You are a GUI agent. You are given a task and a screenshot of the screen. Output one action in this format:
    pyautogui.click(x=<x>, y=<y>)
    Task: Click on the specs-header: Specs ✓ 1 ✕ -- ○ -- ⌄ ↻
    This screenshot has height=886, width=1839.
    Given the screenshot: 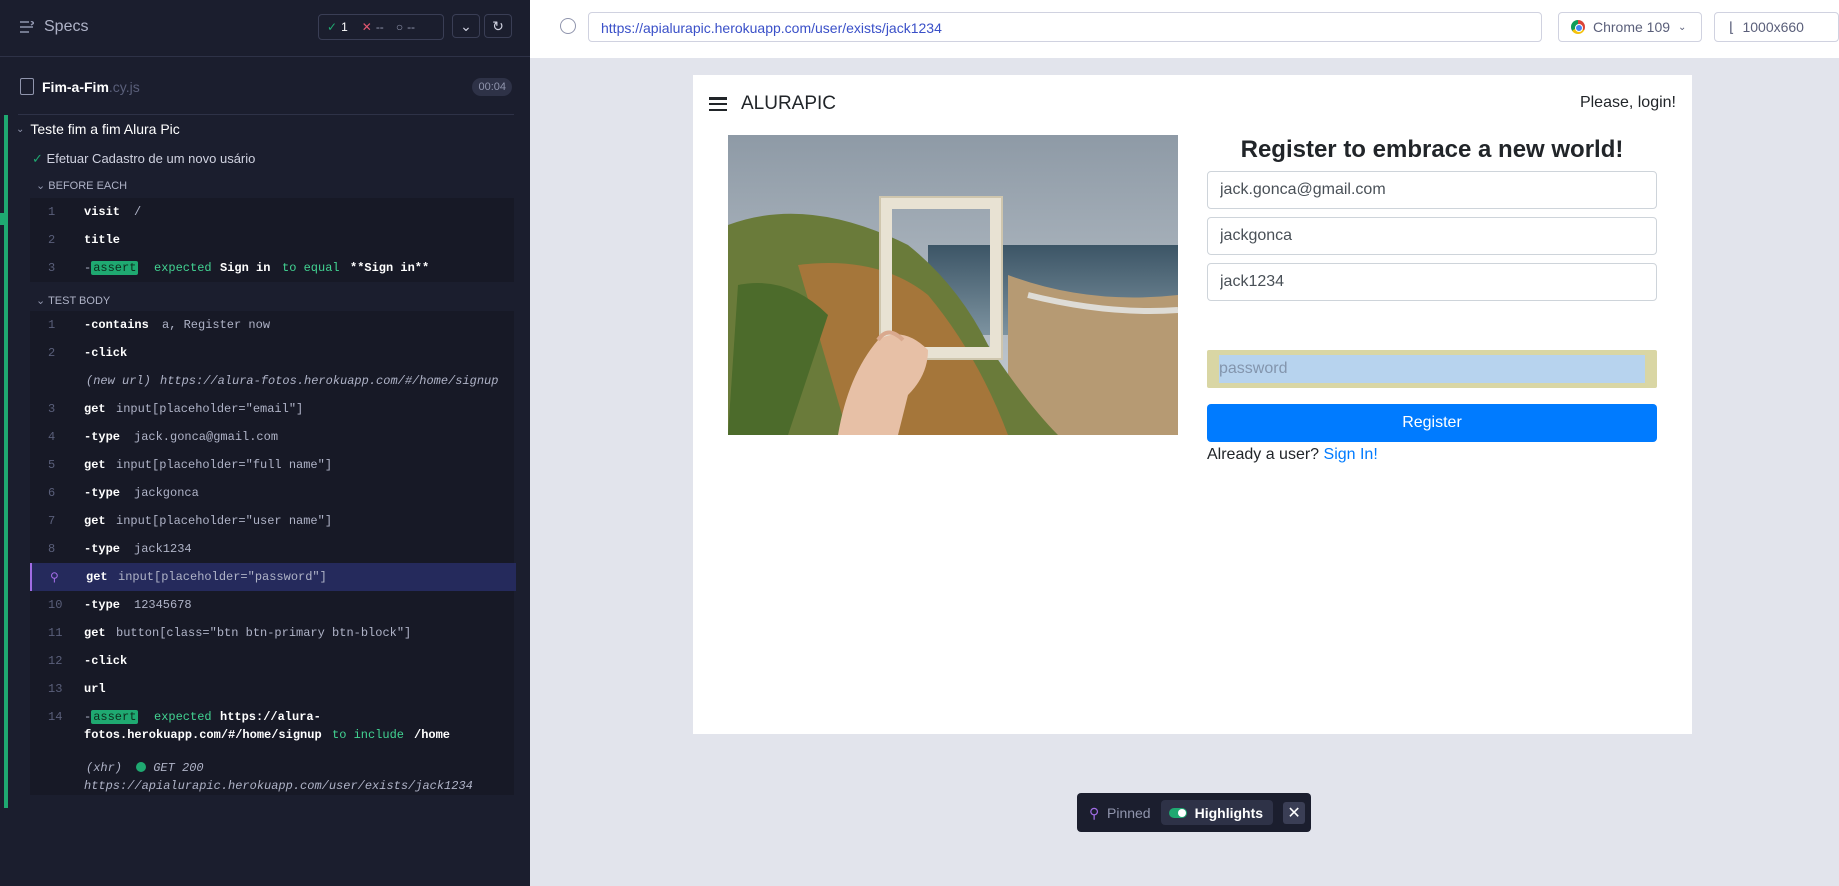 What is the action you would take?
    pyautogui.click(x=265, y=28)
    